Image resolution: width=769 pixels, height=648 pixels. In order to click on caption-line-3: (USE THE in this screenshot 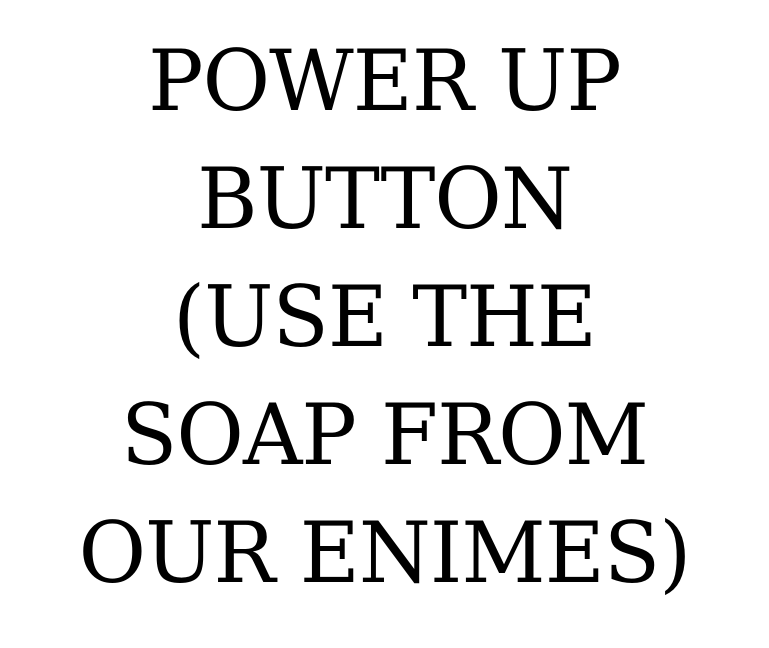, I will do `click(384, 317)`.